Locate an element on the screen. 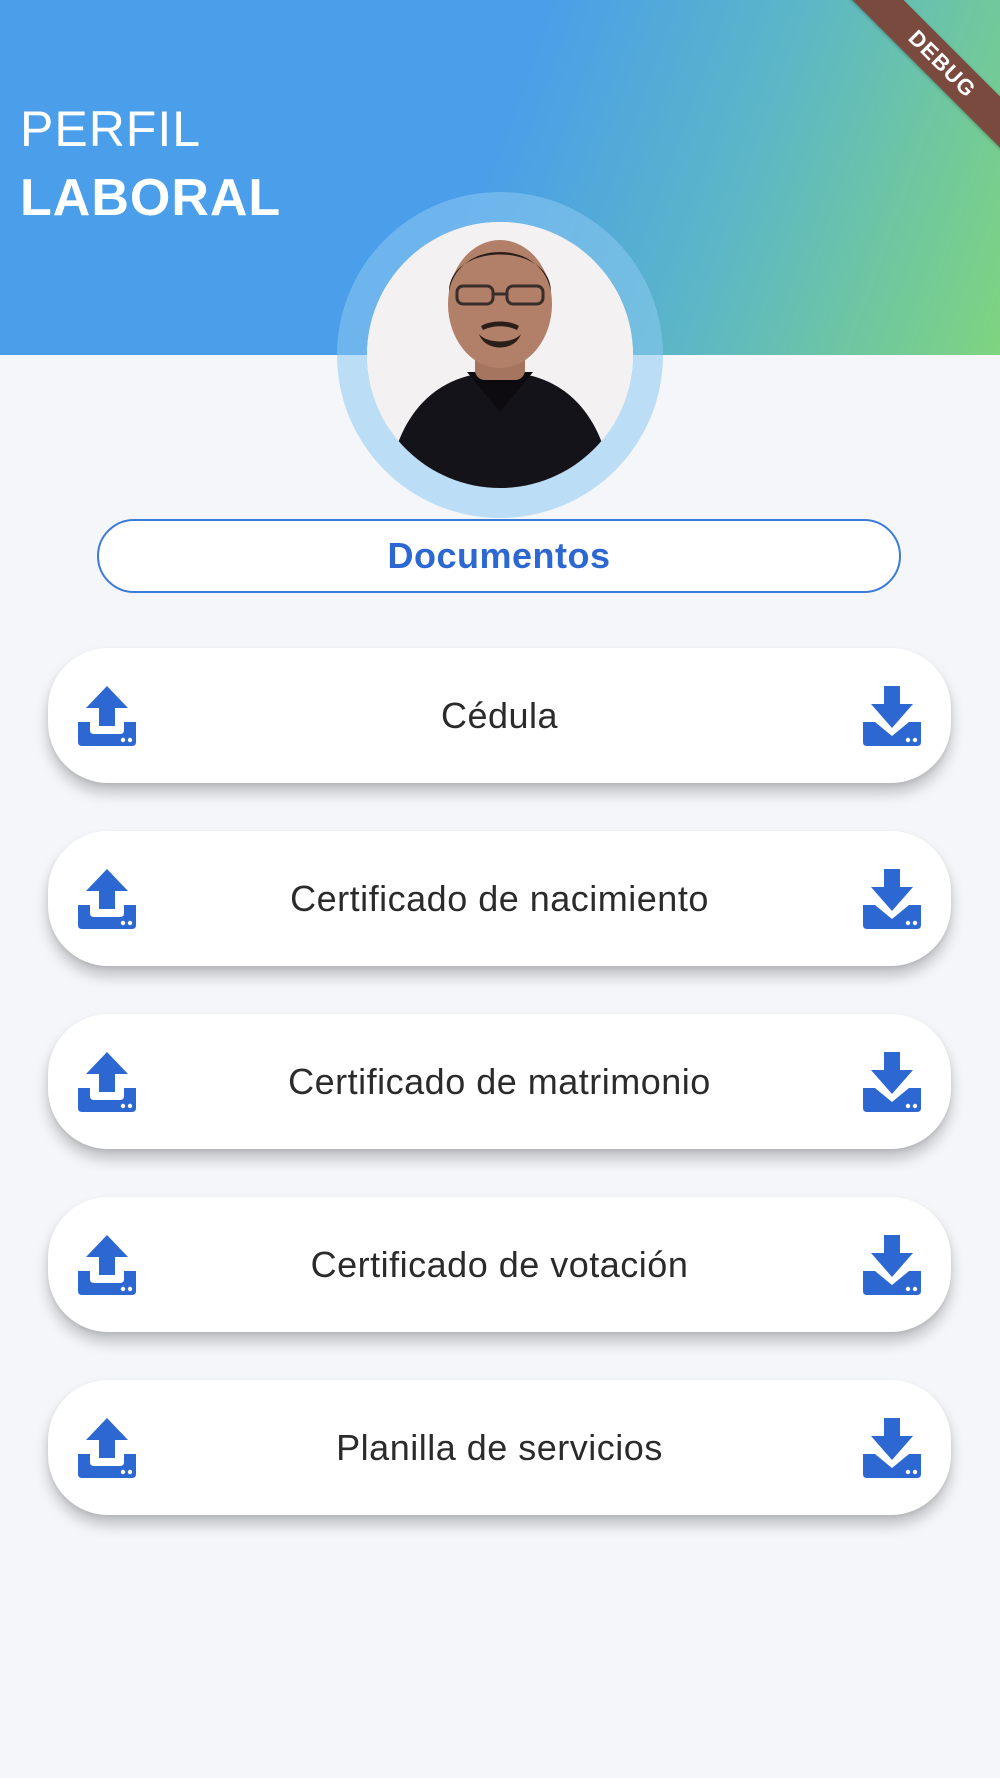 Image resolution: width=1000 pixels, height=1778 pixels. document-label: Certificado de nacimiento is located at coordinates (499, 898).